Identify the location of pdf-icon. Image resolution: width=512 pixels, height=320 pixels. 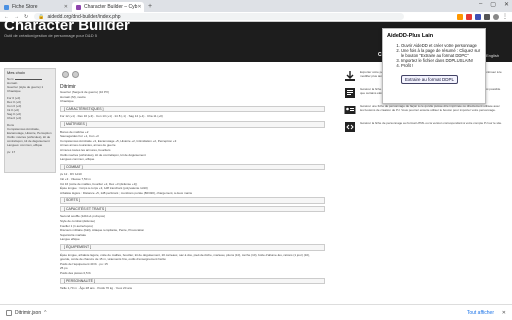
(350, 93).